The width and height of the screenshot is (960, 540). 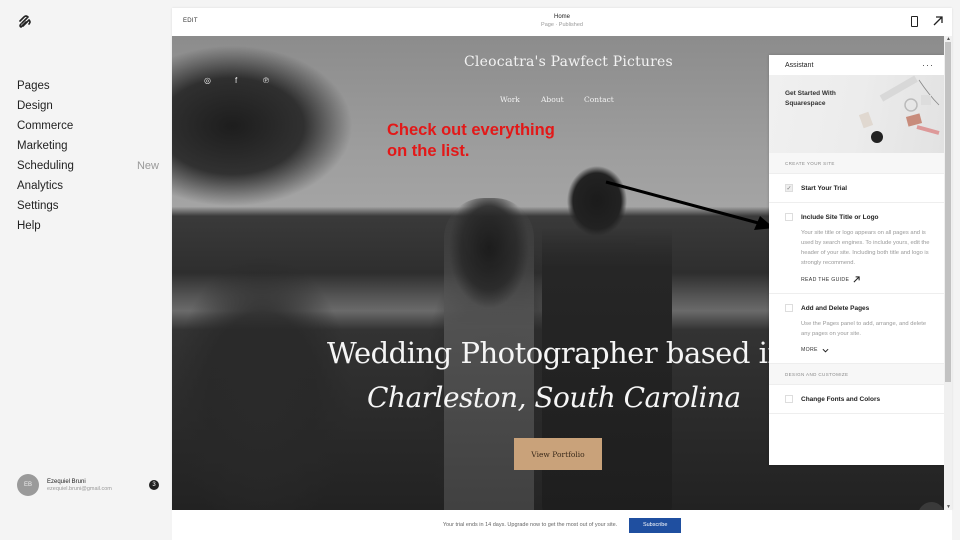 What do you see at coordinates (856, 279) in the screenshot?
I see `external-arrow-icon` at bounding box center [856, 279].